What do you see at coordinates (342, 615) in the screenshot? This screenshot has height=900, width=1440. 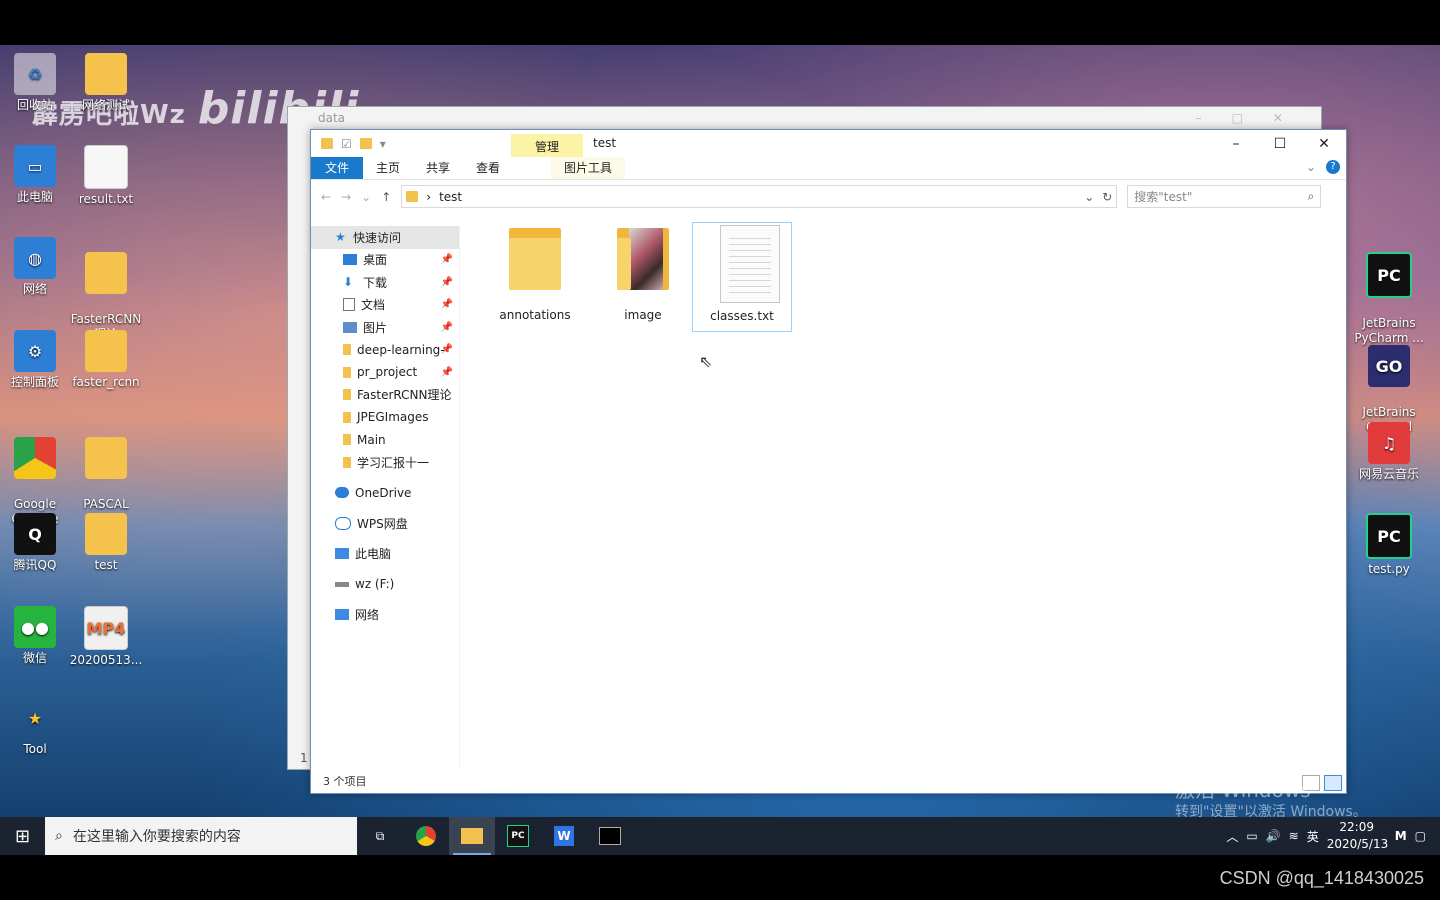 I see `network-icon` at bounding box center [342, 615].